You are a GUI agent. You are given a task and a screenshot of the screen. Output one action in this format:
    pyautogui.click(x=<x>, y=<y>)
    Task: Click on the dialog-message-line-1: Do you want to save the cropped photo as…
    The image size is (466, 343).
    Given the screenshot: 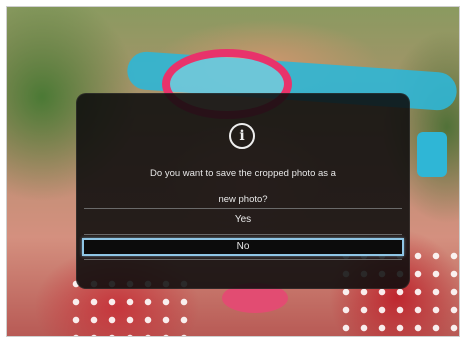 What is the action you would take?
    pyautogui.click(x=243, y=173)
    